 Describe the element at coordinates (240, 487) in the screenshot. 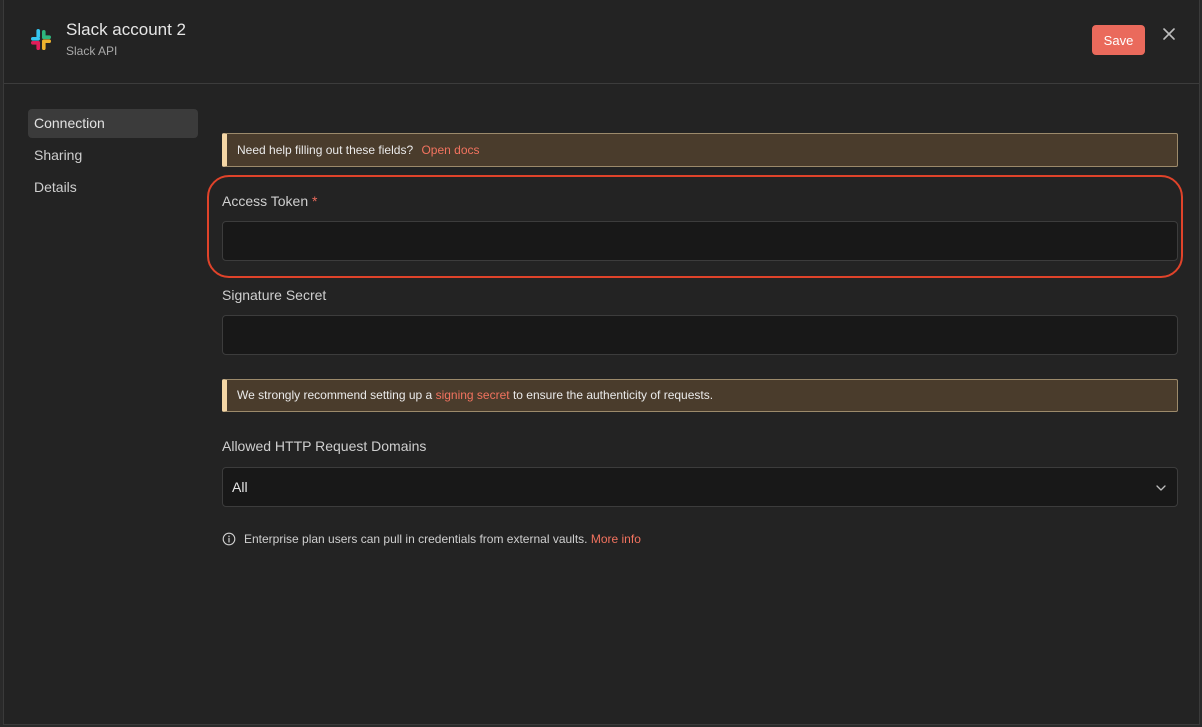

I see `allowed-domains-value: All` at that location.